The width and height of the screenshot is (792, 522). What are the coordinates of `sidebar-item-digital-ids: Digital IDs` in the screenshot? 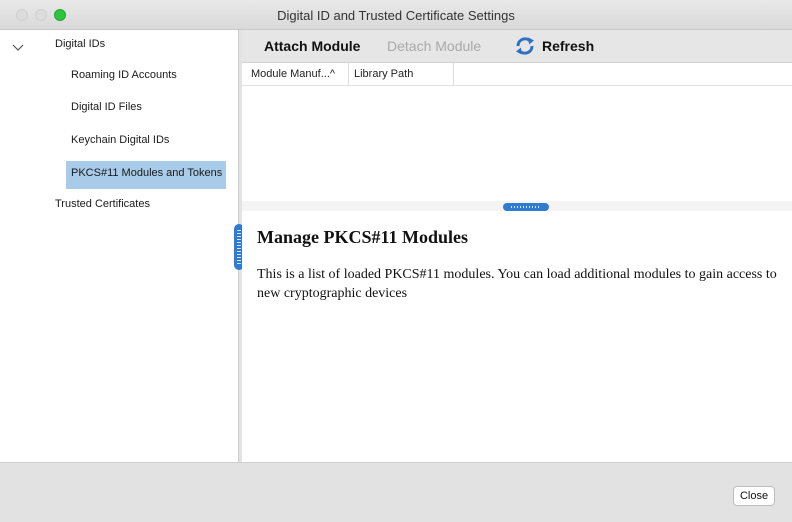 It's located at (80, 44).